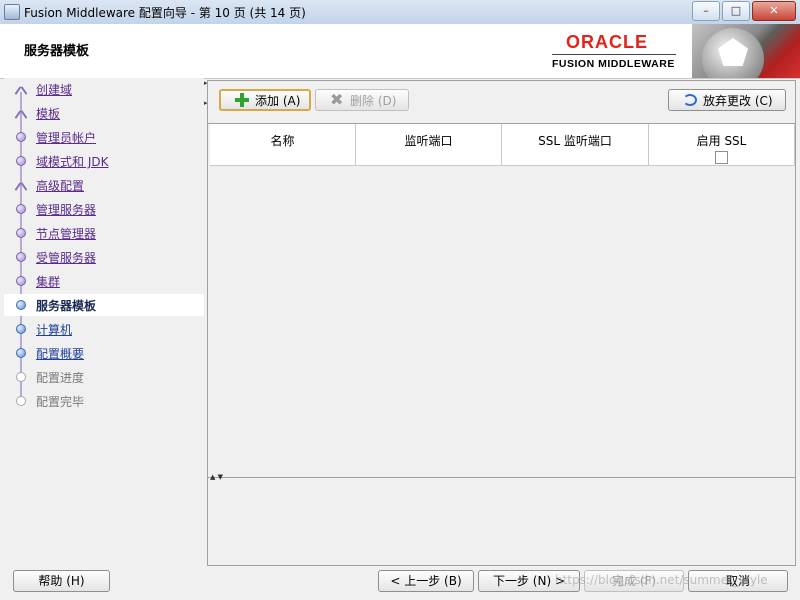  I want to click on sidebar-item-machines: 计算机, so click(104, 329).